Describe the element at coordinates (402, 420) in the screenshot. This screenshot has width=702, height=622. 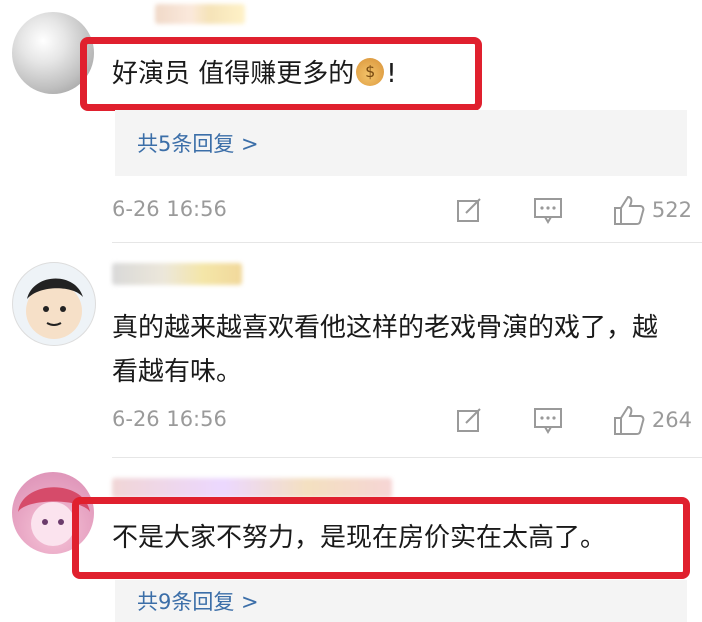
I see `comment-meta: 6-26 16:56 264` at that location.